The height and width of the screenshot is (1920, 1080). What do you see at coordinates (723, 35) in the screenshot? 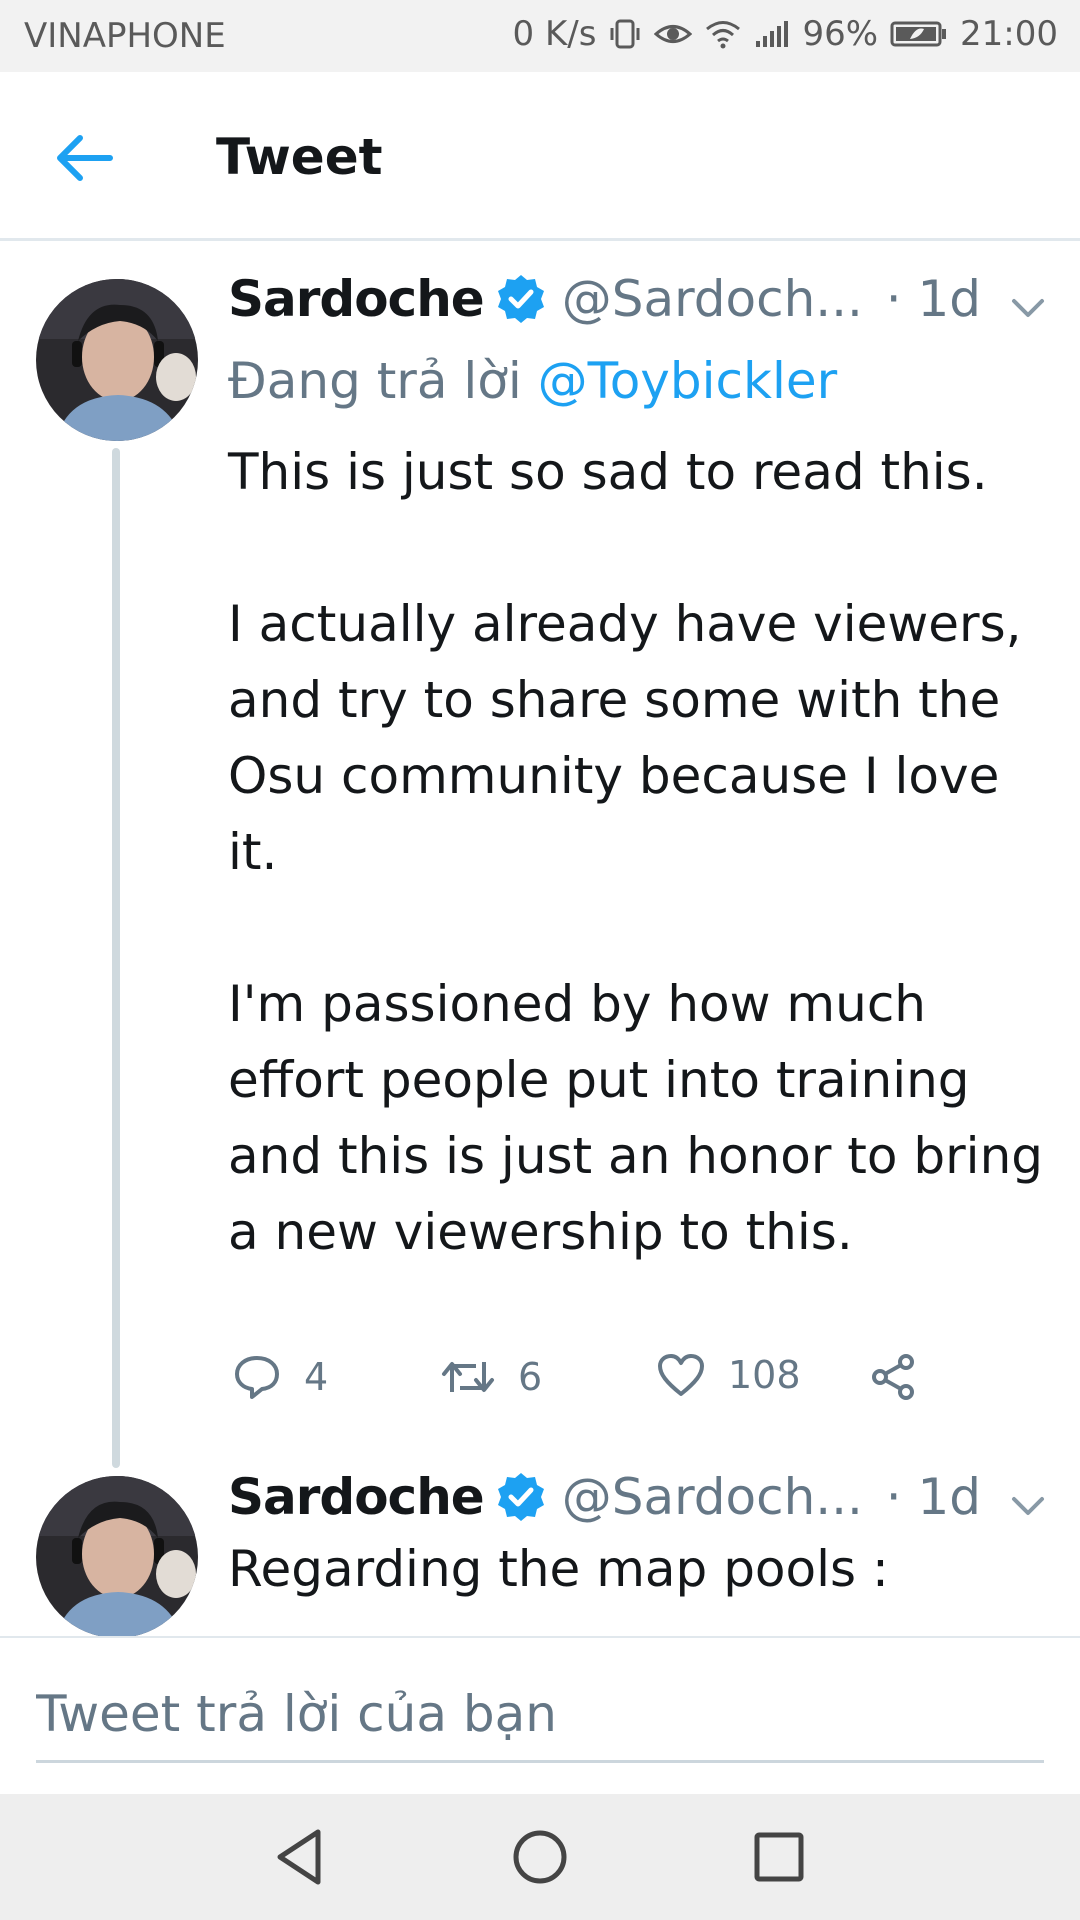
I see `wifi-icon` at bounding box center [723, 35].